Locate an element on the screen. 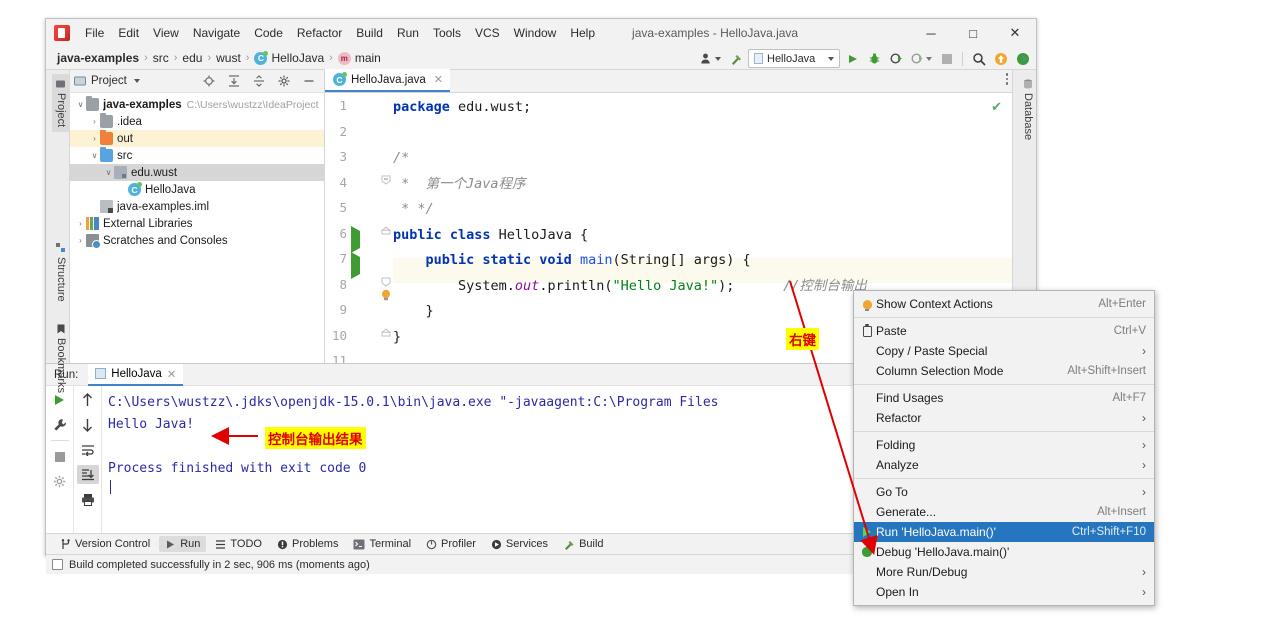 This screenshot has width=1267, height=635. maximize-button: □ is located at coordinates (973, 33).